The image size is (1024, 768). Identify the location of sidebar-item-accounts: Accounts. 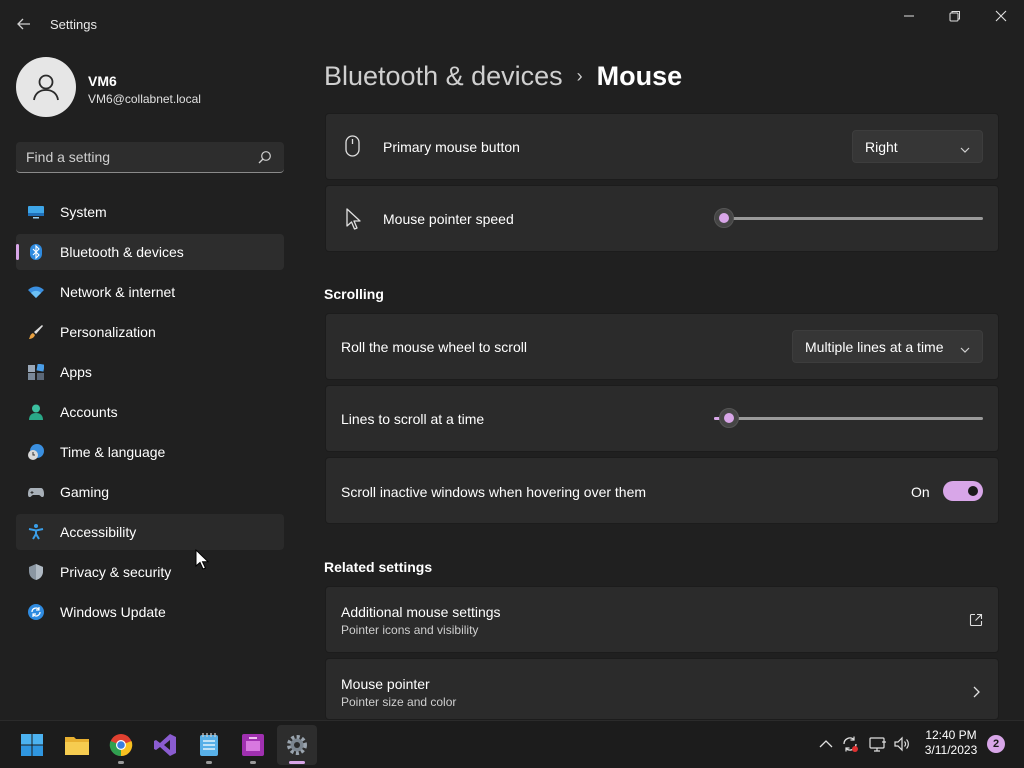
(150, 412).